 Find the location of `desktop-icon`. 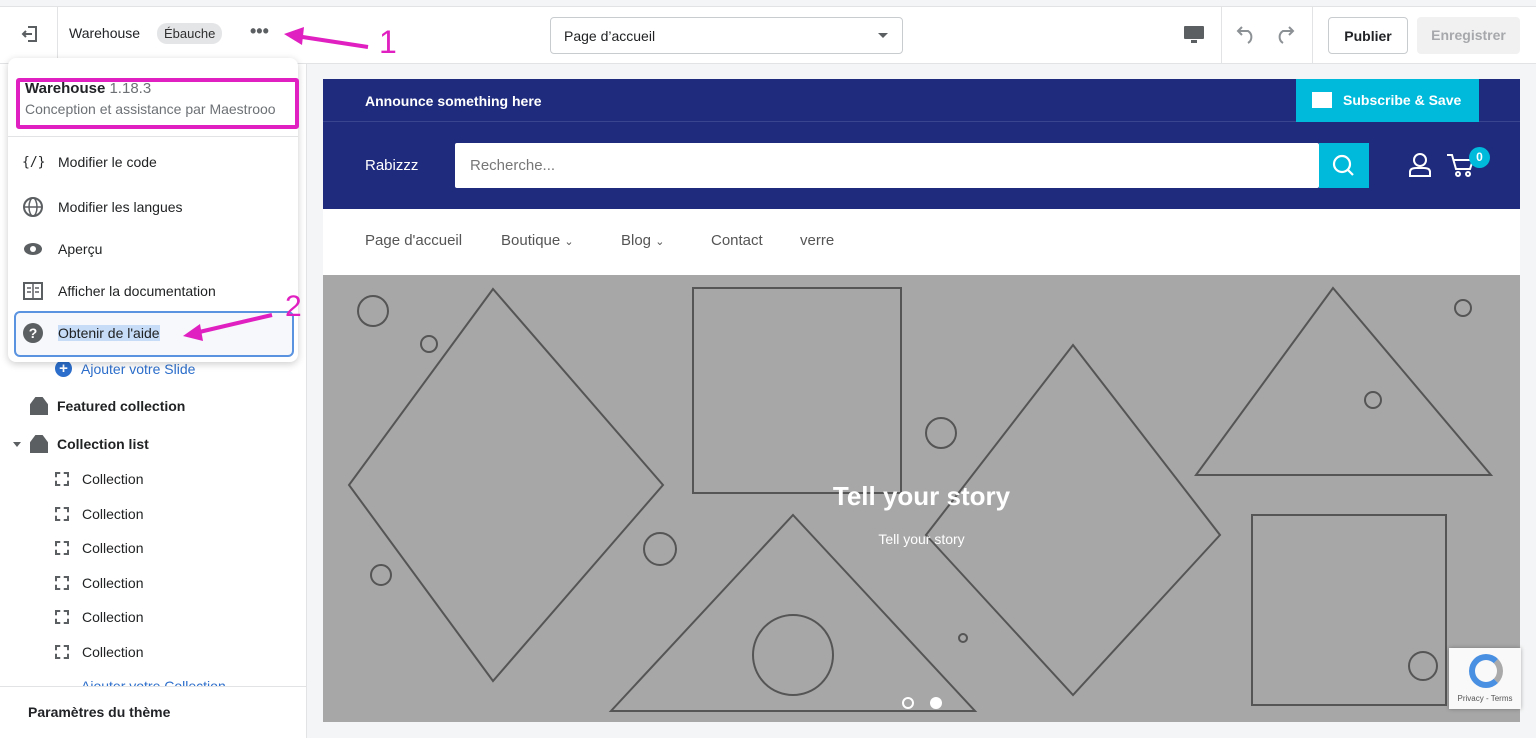

desktop-icon is located at coordinates (1194, 37).